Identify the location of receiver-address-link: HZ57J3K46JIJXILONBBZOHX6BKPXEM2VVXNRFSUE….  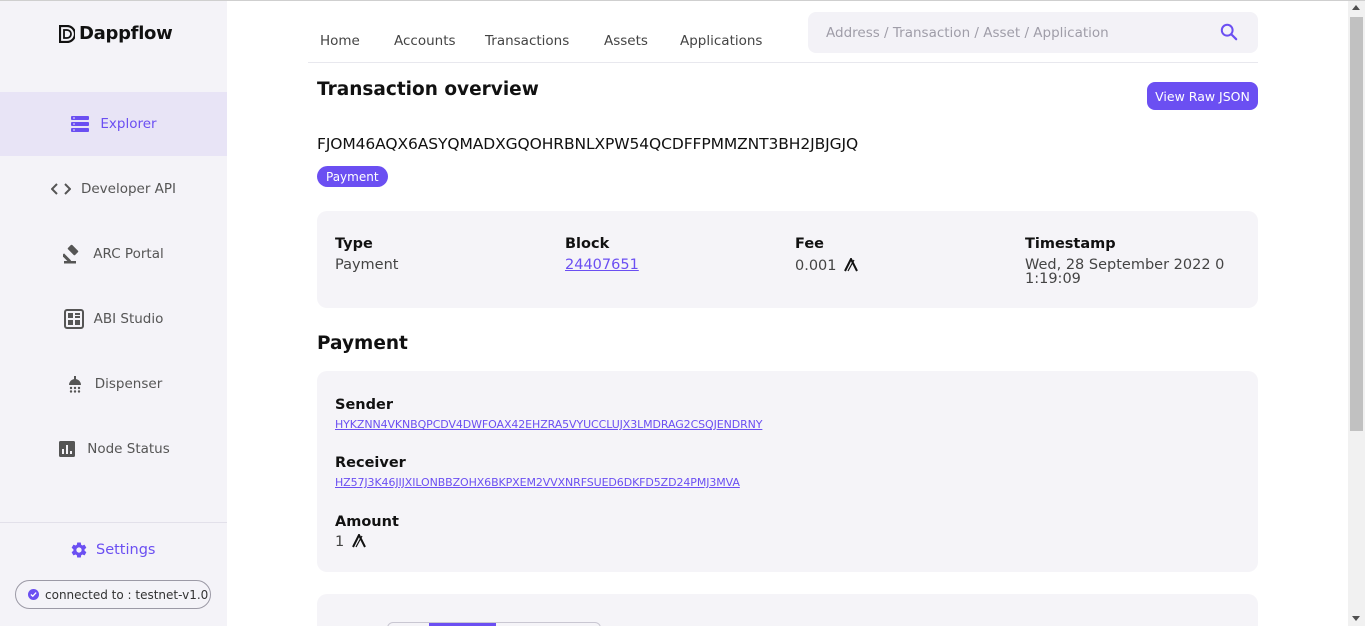
(537, 482).